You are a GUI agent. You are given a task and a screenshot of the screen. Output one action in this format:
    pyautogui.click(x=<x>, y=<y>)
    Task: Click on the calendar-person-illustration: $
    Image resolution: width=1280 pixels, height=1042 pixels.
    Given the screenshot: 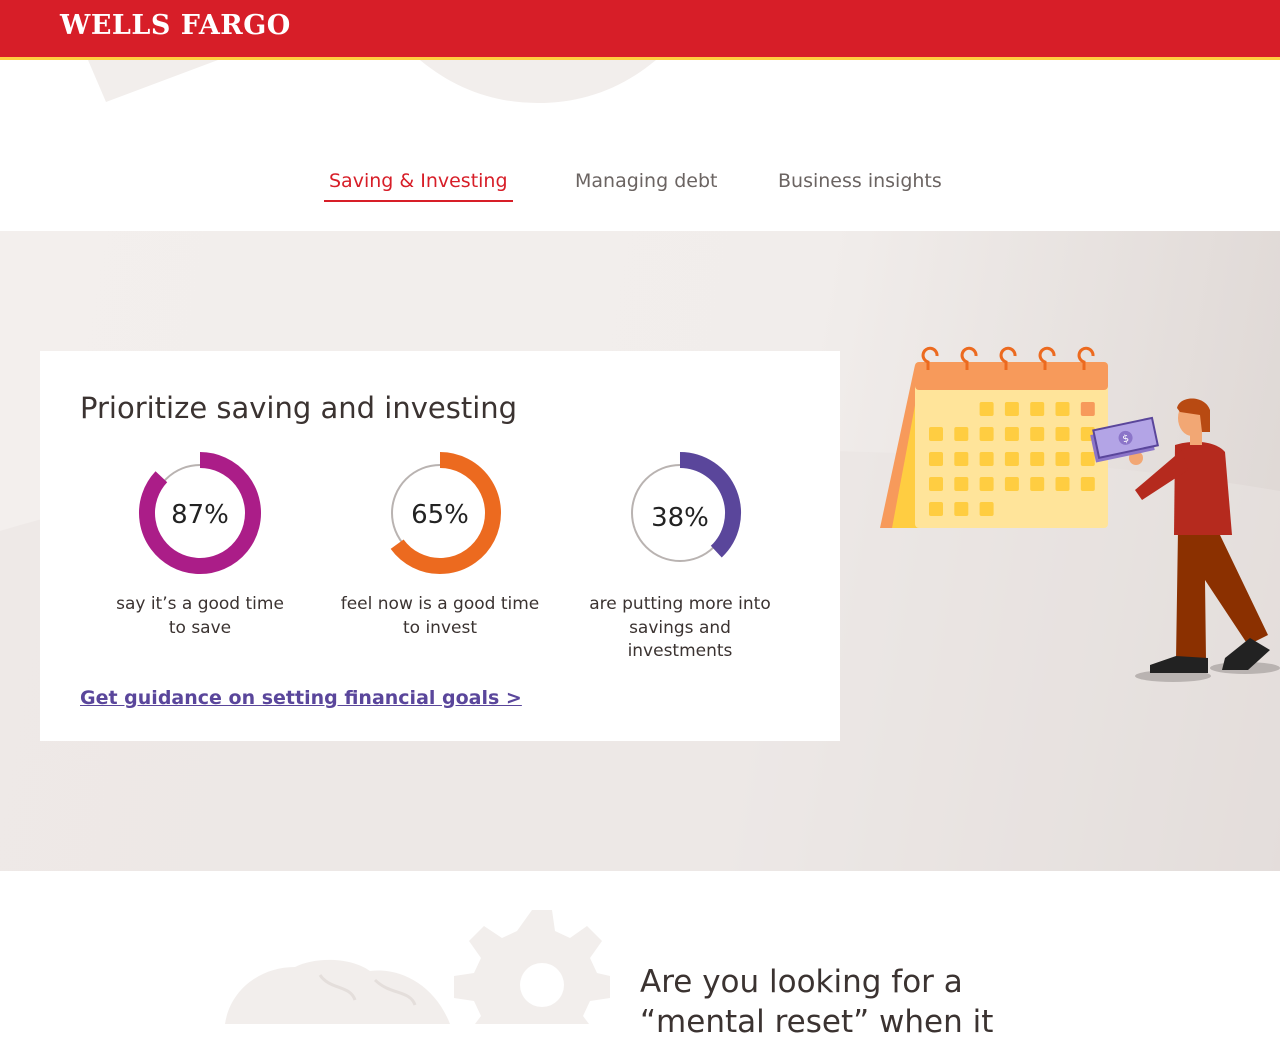 What is the action you would take?
    pyautogui.click(x=1080, y=514)
    